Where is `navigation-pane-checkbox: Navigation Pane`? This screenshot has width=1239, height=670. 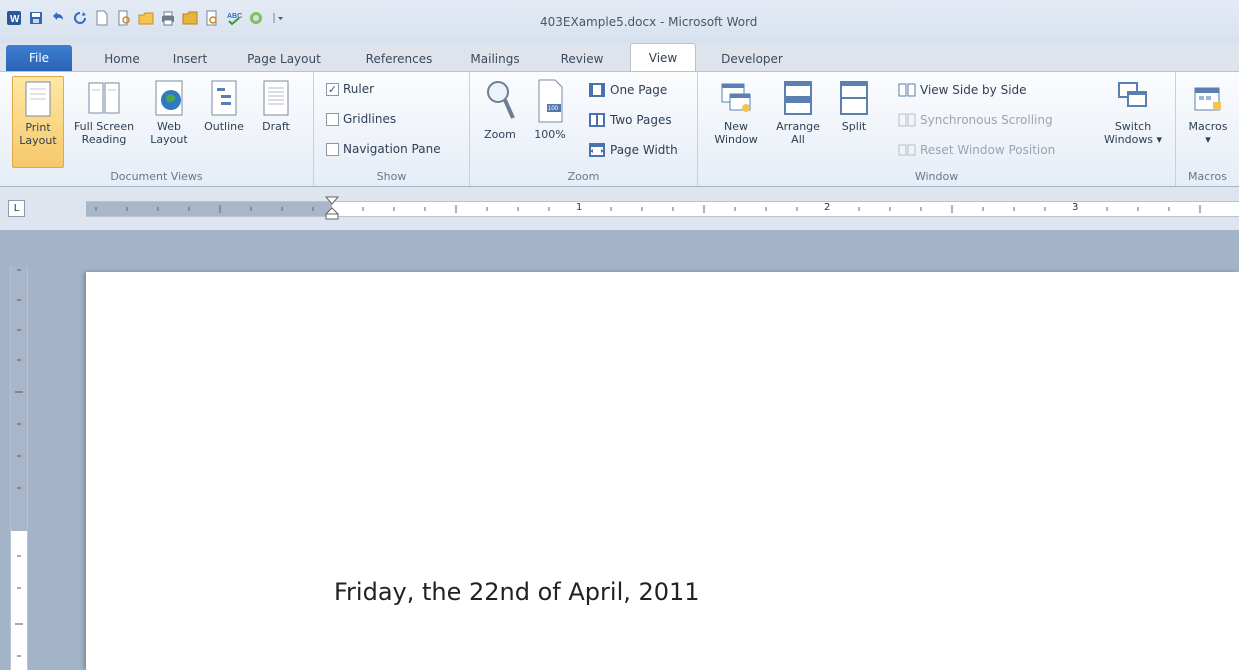
navigation-pane-checkbox: Navigation Pane is located at coordinates (383, 149).